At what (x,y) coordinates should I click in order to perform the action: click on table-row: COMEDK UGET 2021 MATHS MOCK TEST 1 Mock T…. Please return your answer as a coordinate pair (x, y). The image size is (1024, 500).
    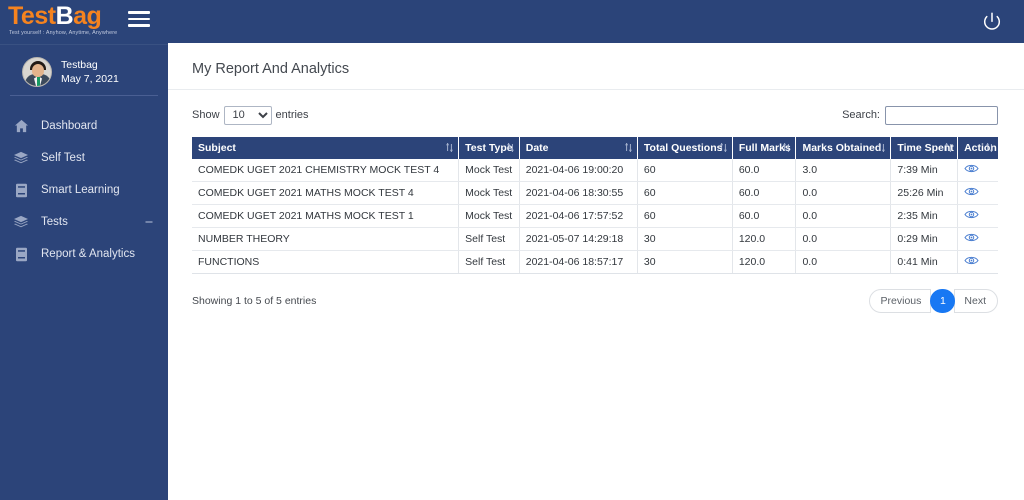
    Looking at the image, I should click on (595, 216).